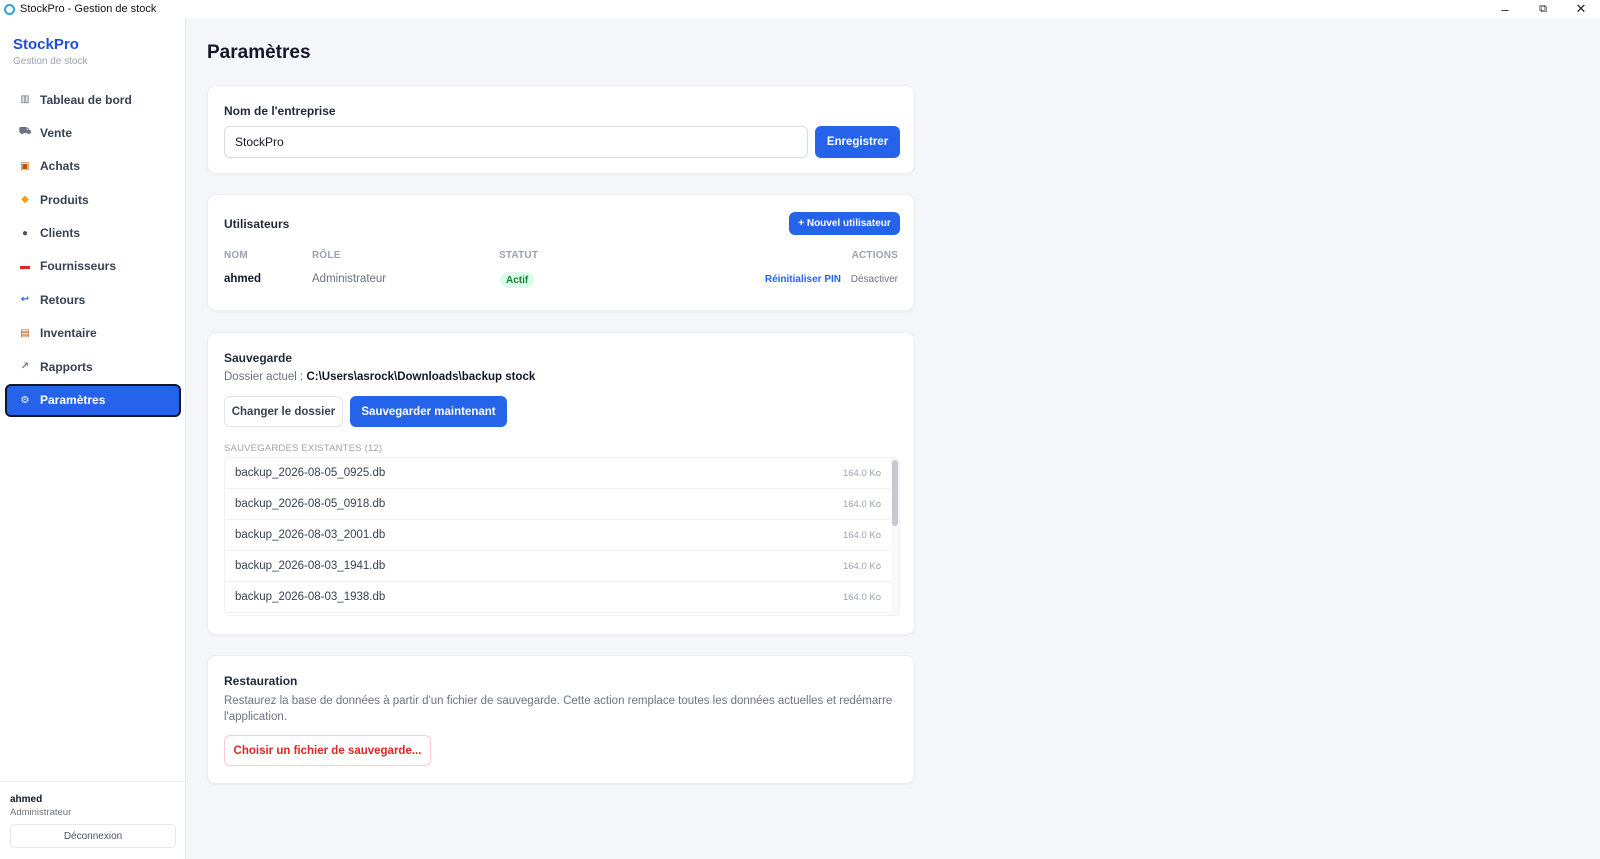 The width and height of the screenshot is (1600, 859). What do you see at coordinates (516, 142) in the screenshot?
I see `company-name-input: StockPro` at bounding box center [516, 142].